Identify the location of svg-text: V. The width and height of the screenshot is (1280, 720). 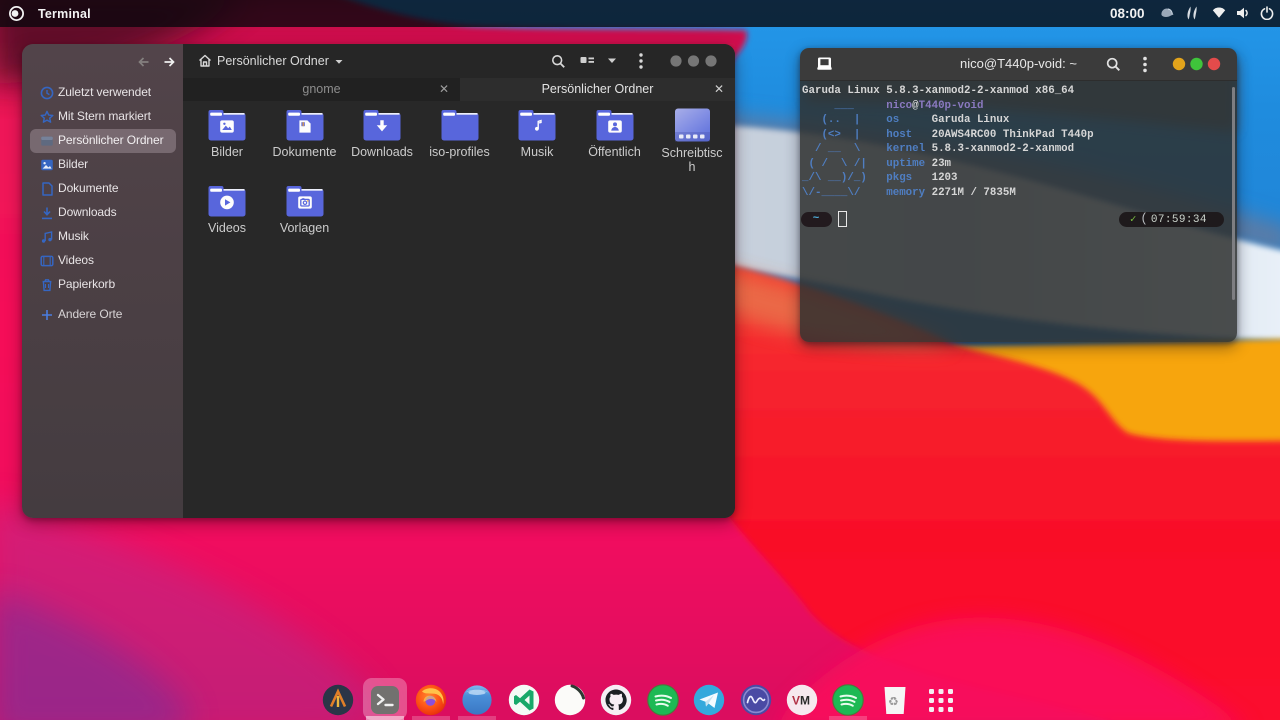
(796, 701).